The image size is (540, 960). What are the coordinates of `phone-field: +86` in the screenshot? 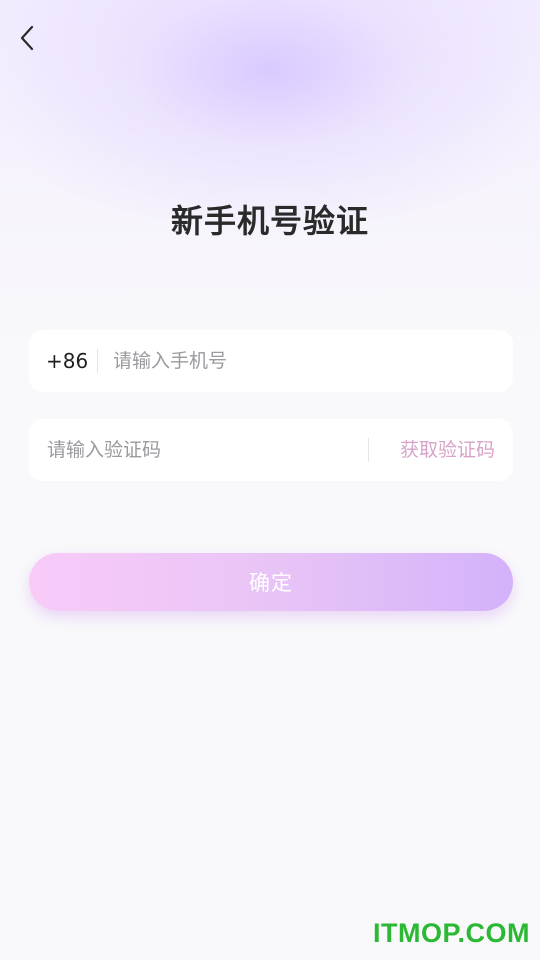 It's located at (271, 361).